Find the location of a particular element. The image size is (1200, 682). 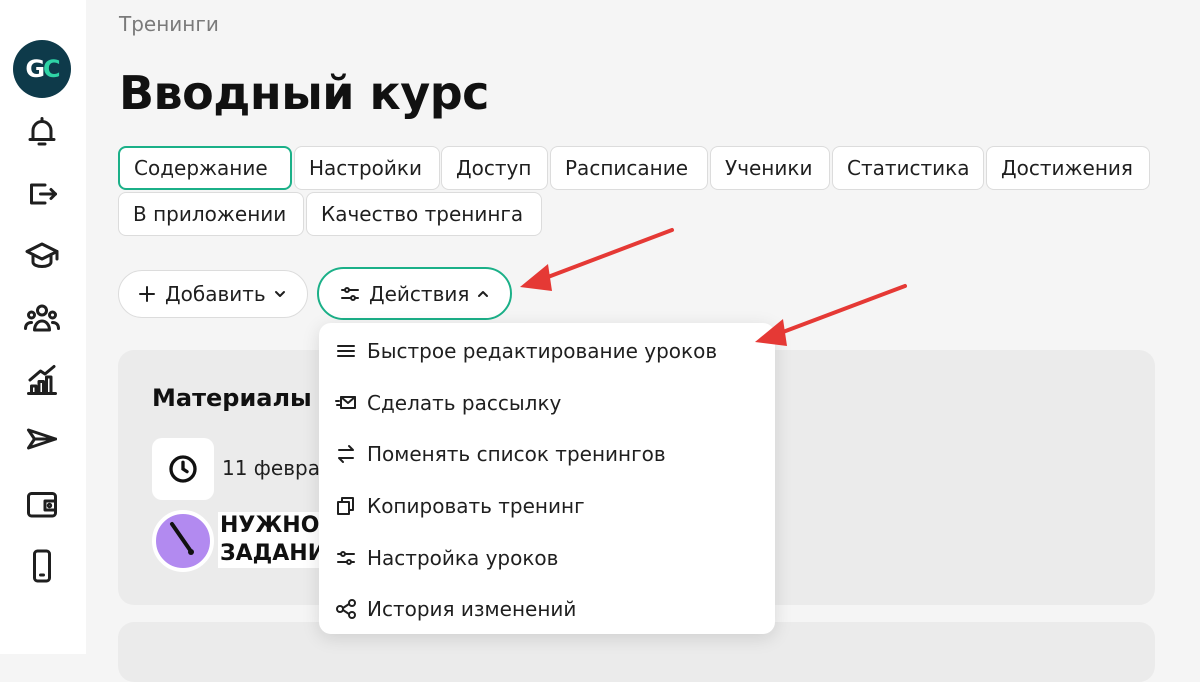

mail-fast-icon is located at coordinates (345, 402).